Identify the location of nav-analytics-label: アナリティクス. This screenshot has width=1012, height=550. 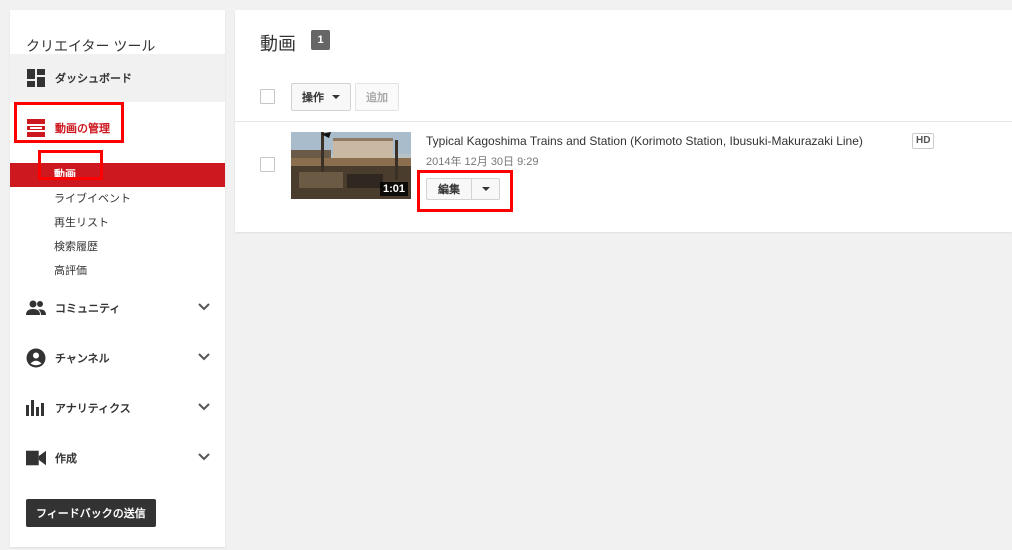
(93, 409).